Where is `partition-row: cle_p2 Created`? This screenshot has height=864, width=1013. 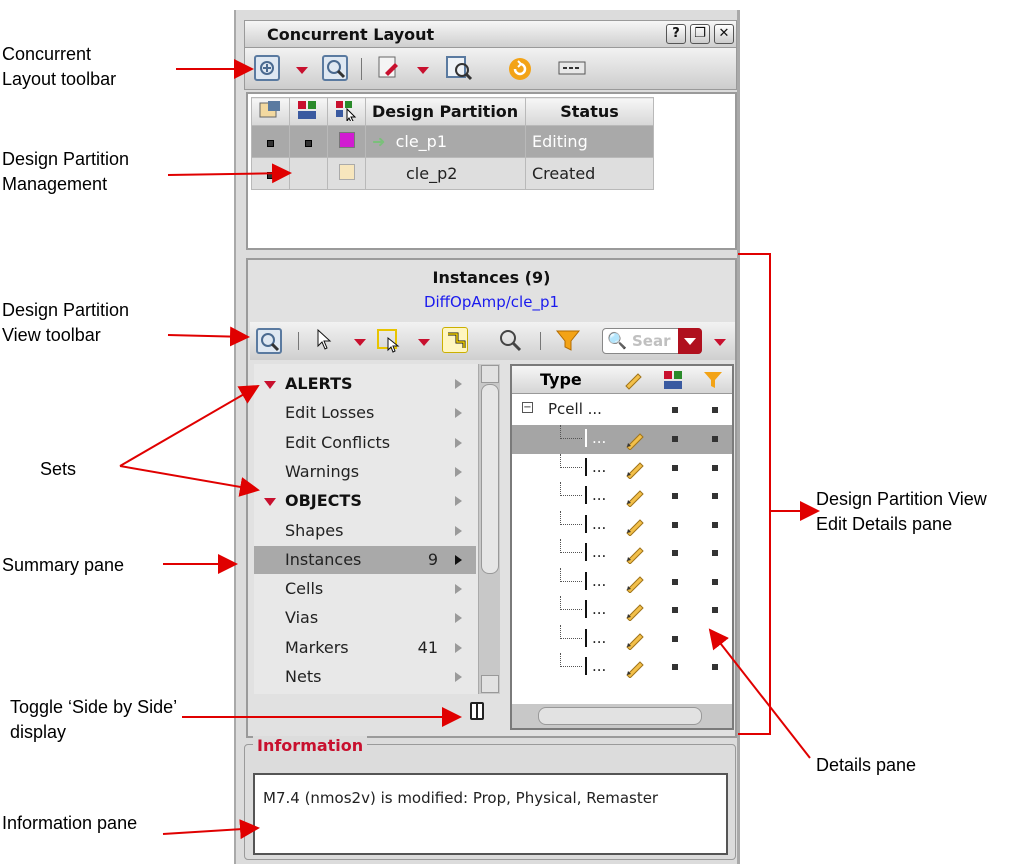
partition-row: cle_p2 Created is located at coordinates (452, 173).